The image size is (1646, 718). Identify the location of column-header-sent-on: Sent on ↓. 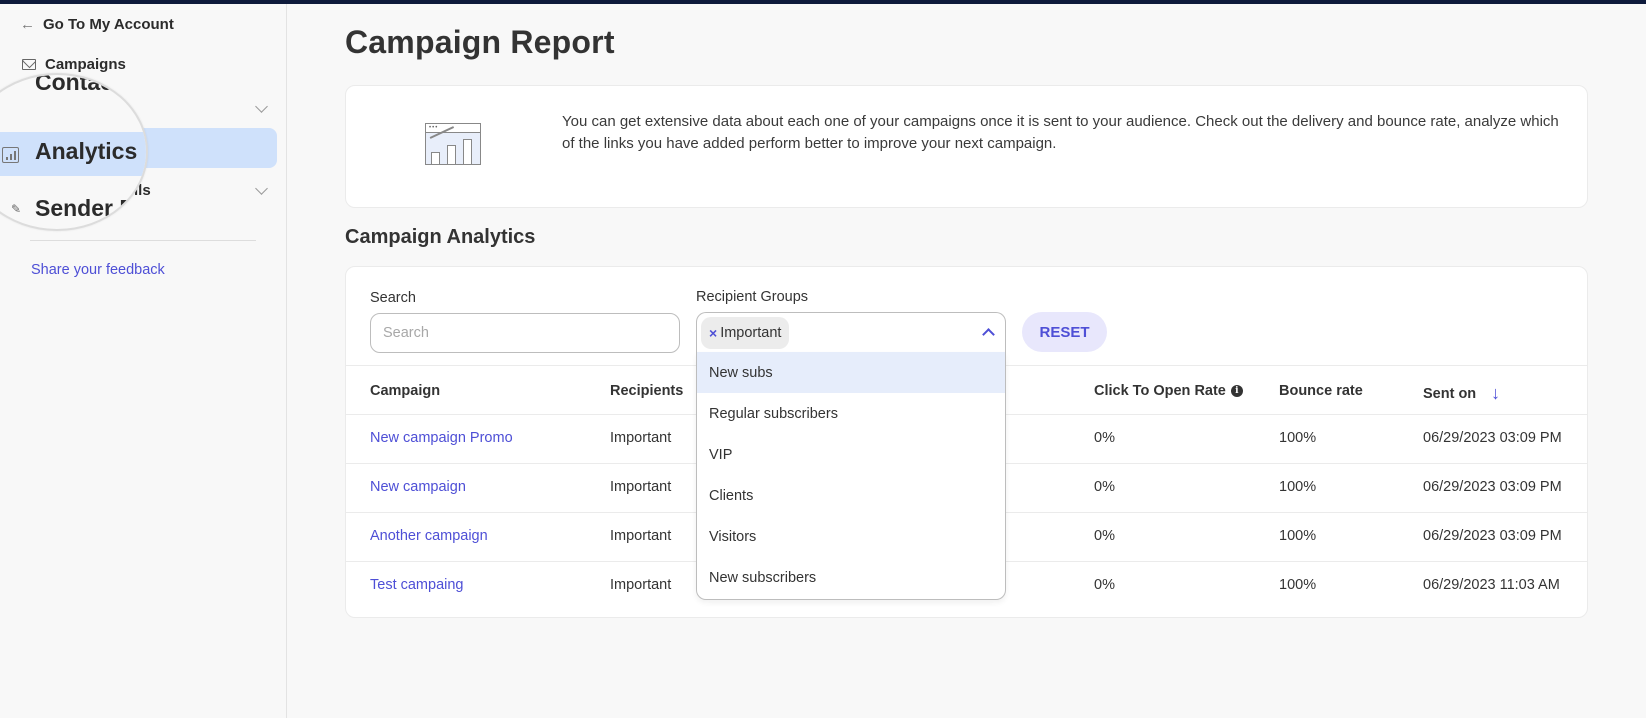
(1461, 393).